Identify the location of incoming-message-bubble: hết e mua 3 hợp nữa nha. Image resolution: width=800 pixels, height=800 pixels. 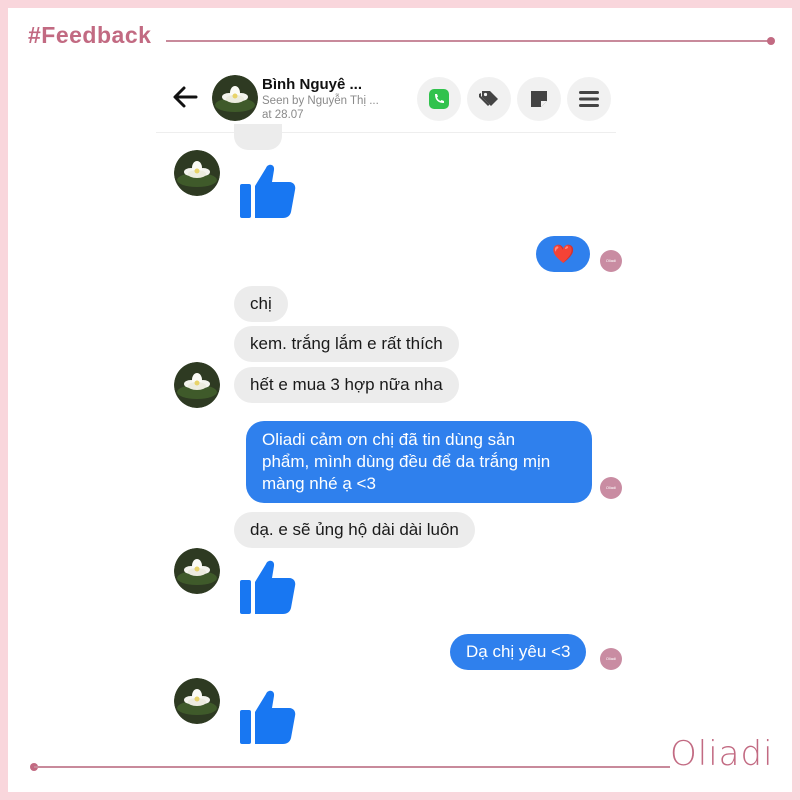
(346, 385).